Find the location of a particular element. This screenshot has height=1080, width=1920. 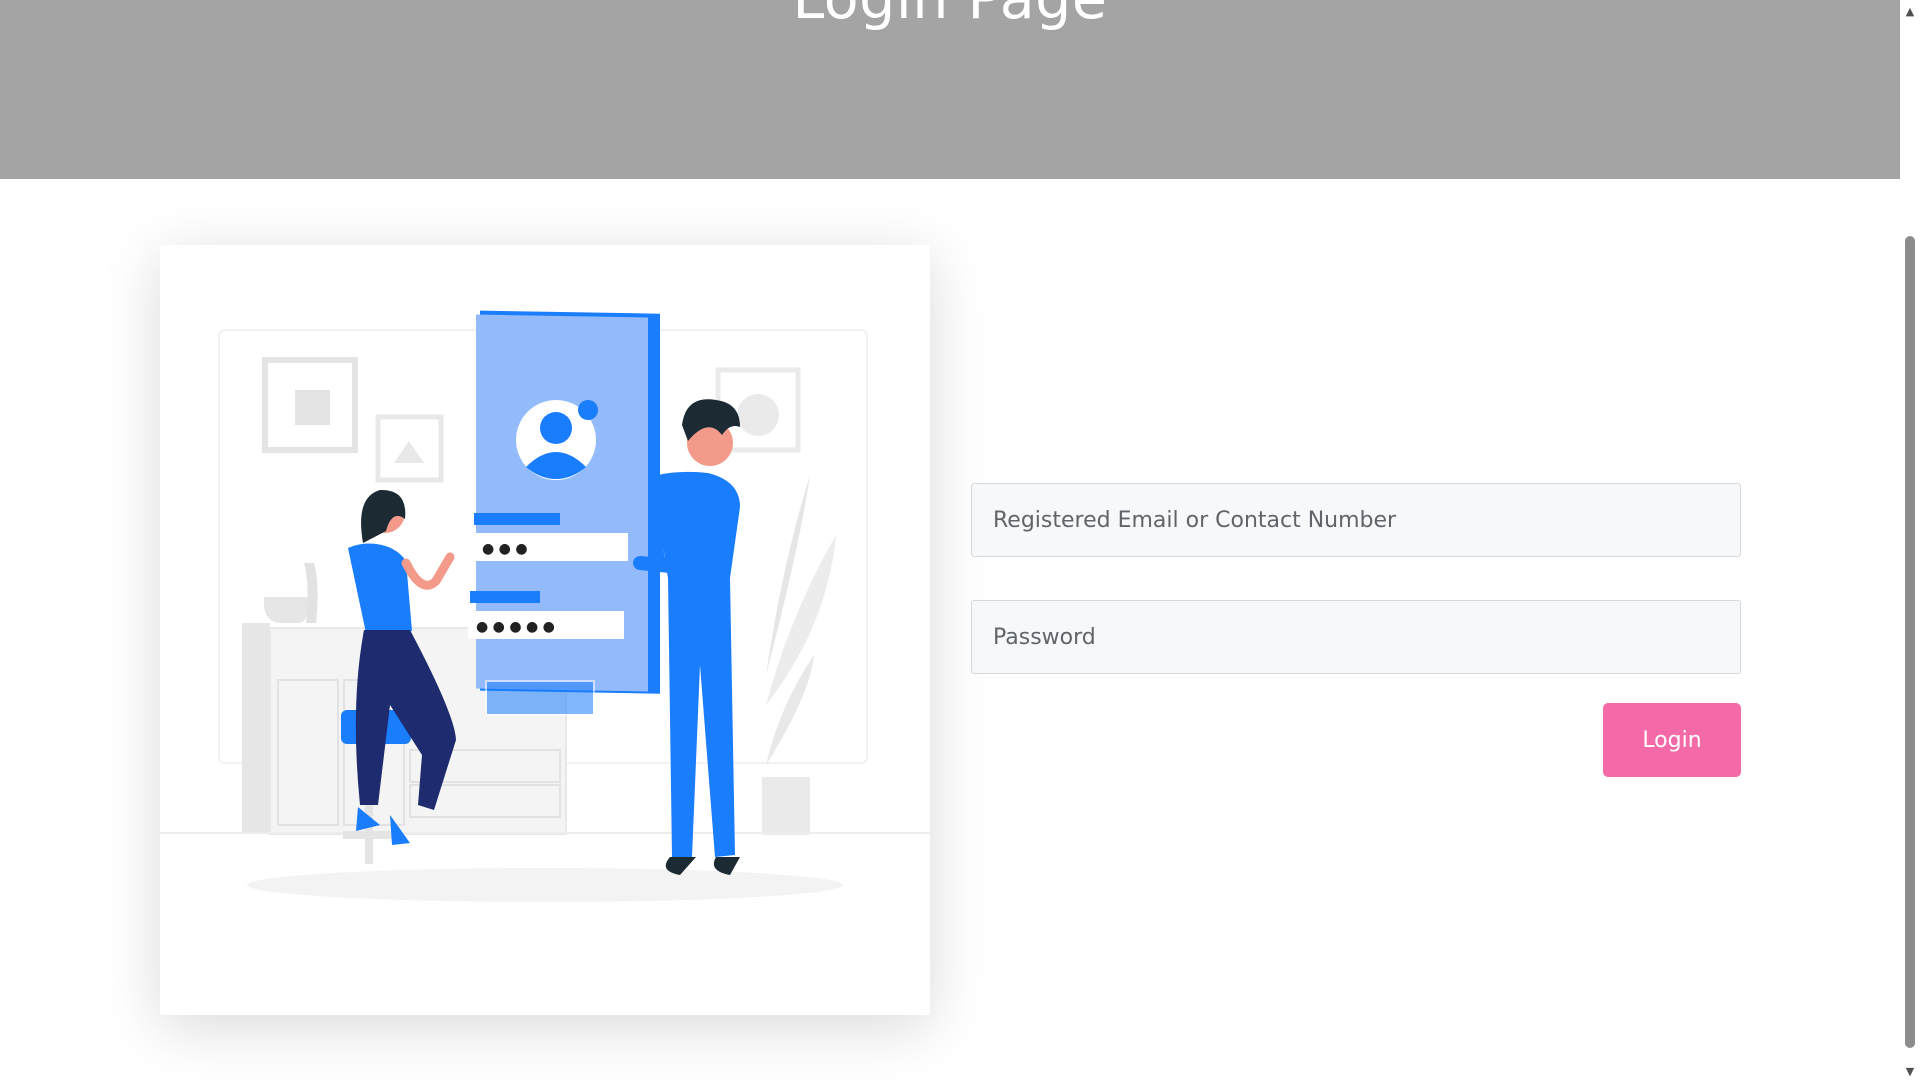

password-field is located at coordinates (1356, 637).